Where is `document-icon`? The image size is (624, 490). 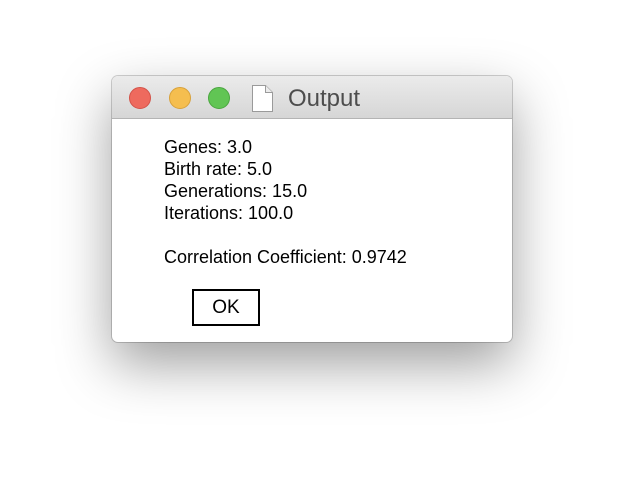
document-icon is located at coordinates (262, 98).